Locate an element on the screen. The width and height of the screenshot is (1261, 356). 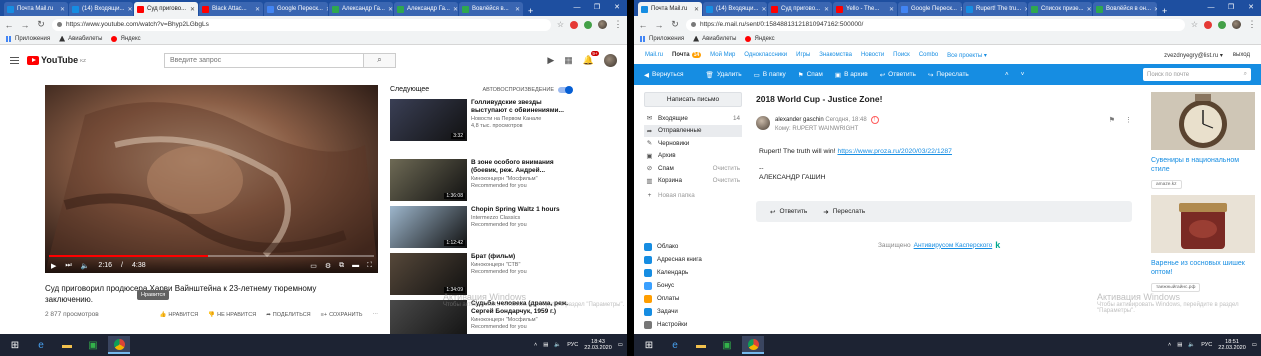
portal-link-news: Новости is located at coordinates (872, 55).